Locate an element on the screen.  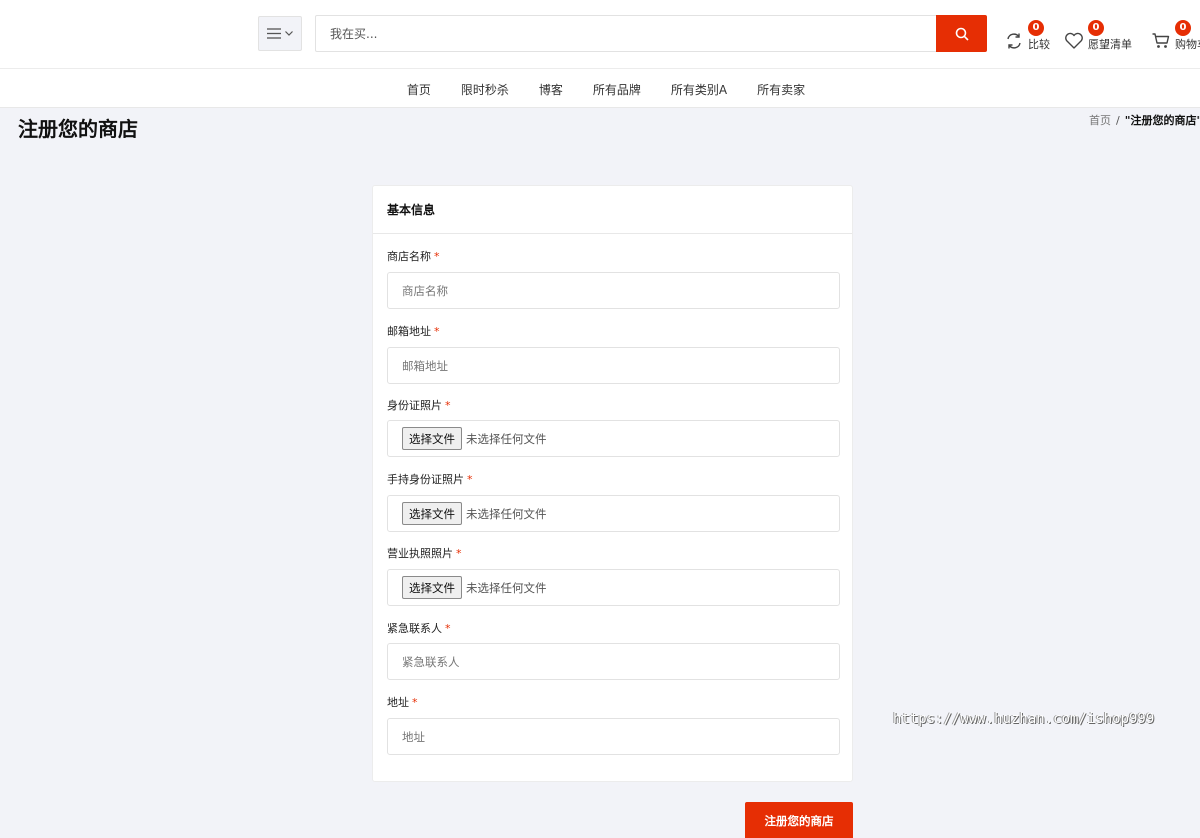
cart-label: 购物车 is located at coordinates (1187, 44).